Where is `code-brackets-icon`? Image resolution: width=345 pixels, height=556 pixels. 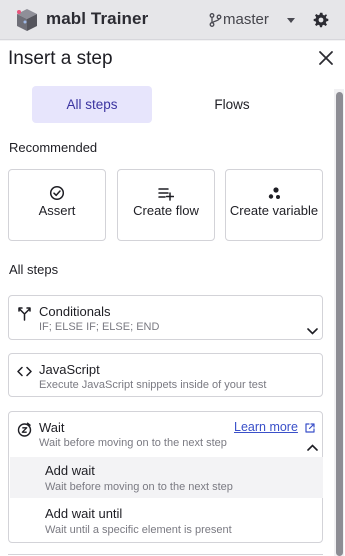 code-brackets-icon is located at coordinates (24, 371).